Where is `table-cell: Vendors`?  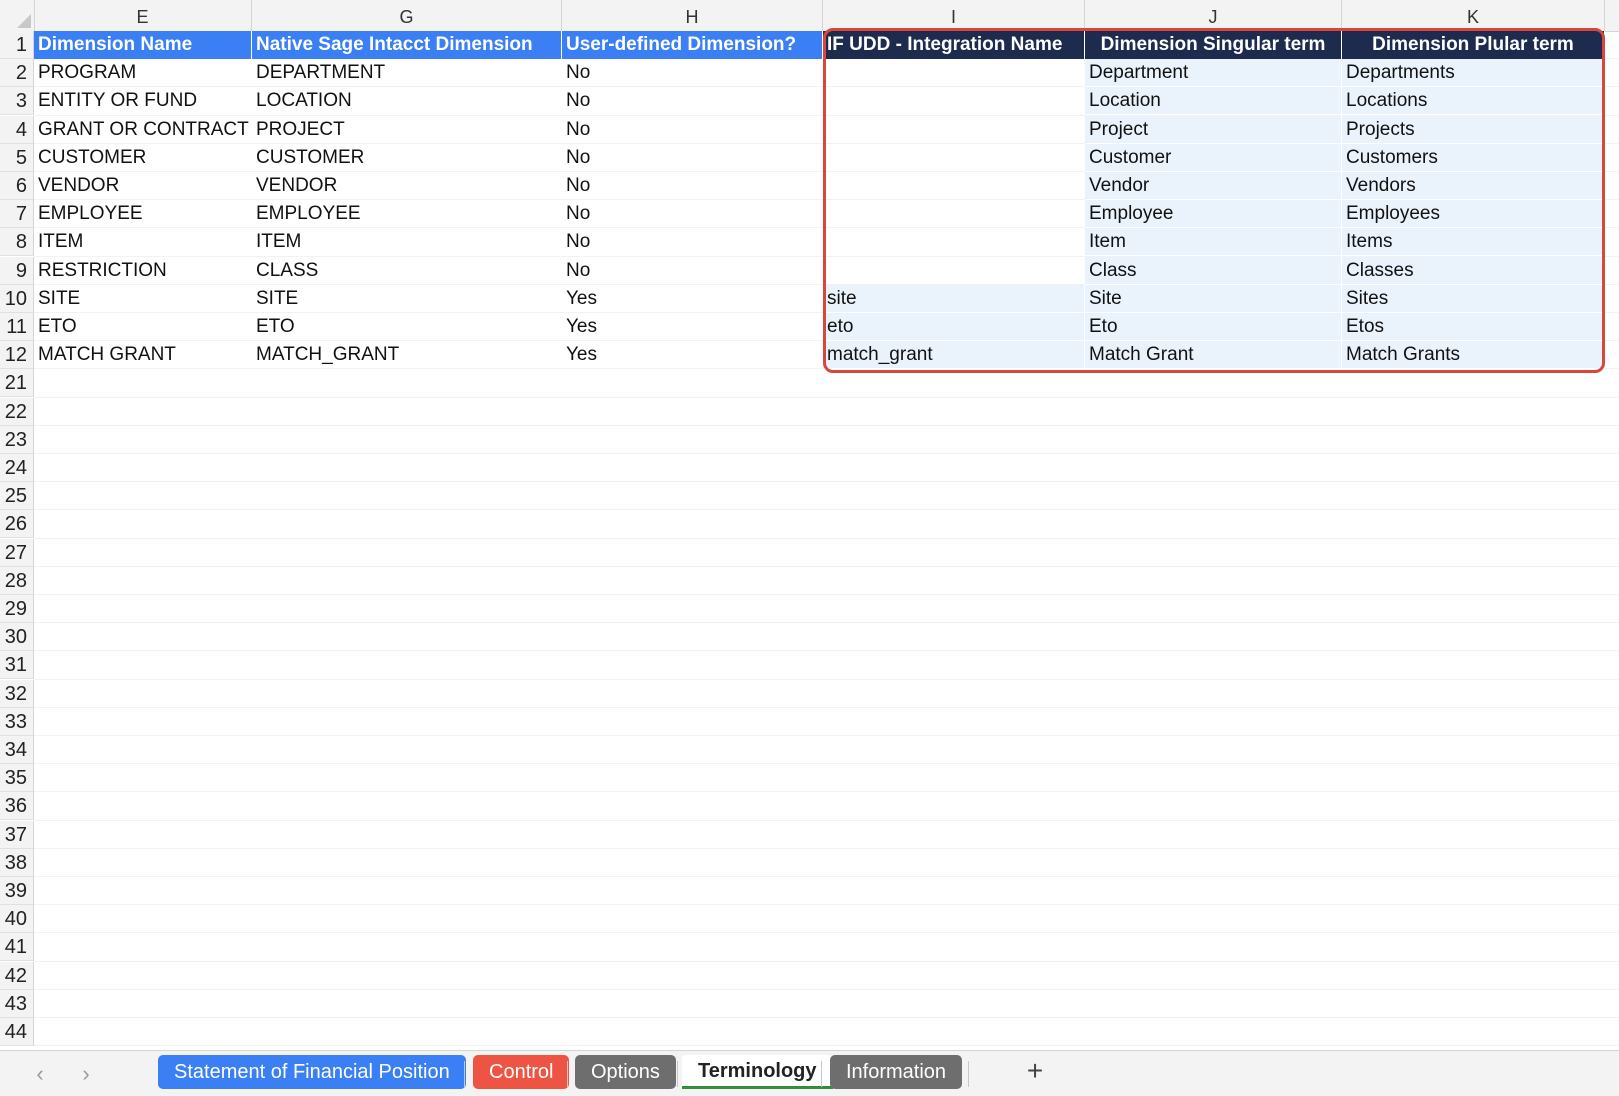 table-cell: Vendors is located at coordinates (1473, 186).